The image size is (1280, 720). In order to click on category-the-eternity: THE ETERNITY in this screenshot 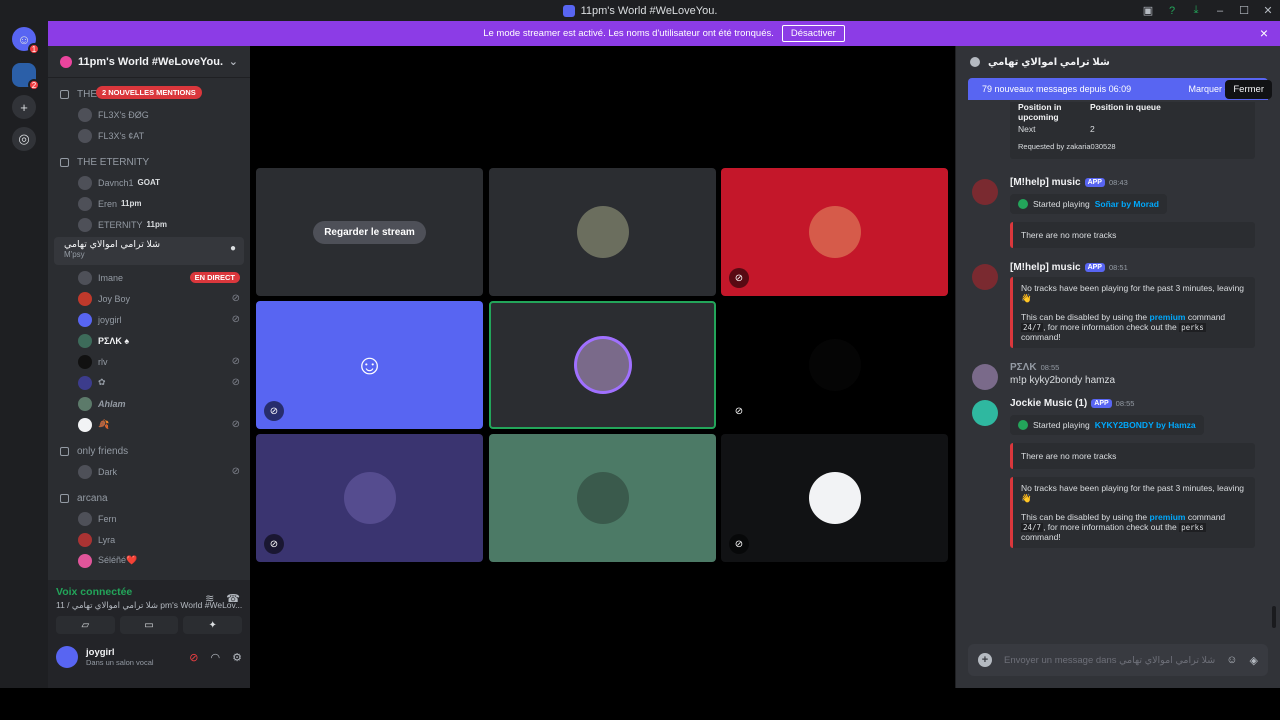, I will do `click(149, 162)`.